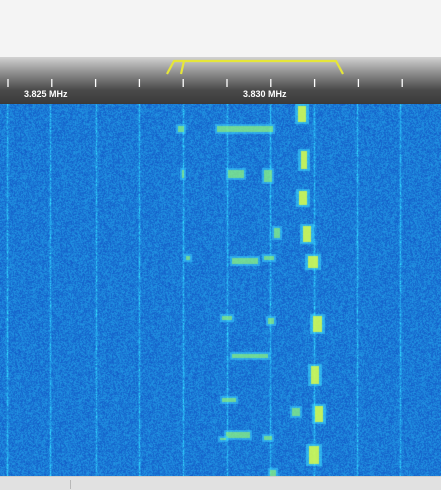 Image resolution: width=441 pixels, height=490 pixels. I want to click on frequency-scale: 3.825 MHz 3.830 MHz, so click(220, 80).